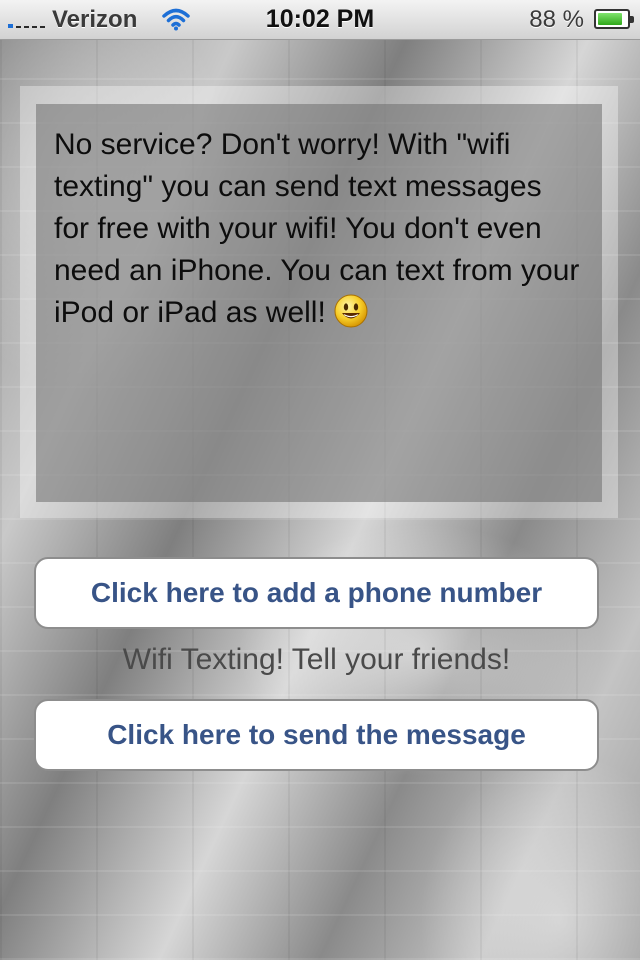 This screenshot has width=640, height=960. What do you see at coordinates (351, 311) in the screenshot?
I see `smiley-face-icon` at bounding box center [351, 311].